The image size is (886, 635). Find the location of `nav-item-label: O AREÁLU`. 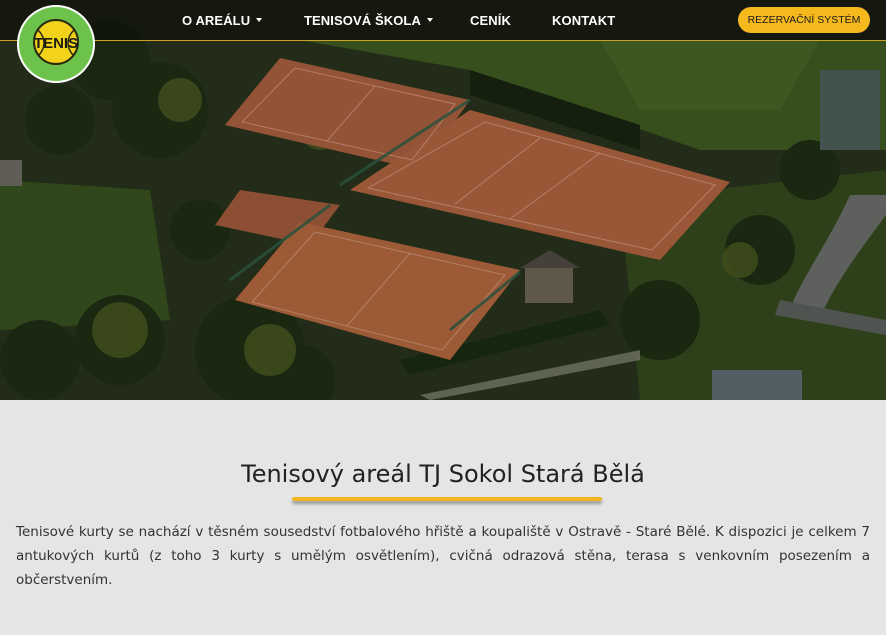

nav-item-label: O AREÁLU is located at coordinates (216, 20).